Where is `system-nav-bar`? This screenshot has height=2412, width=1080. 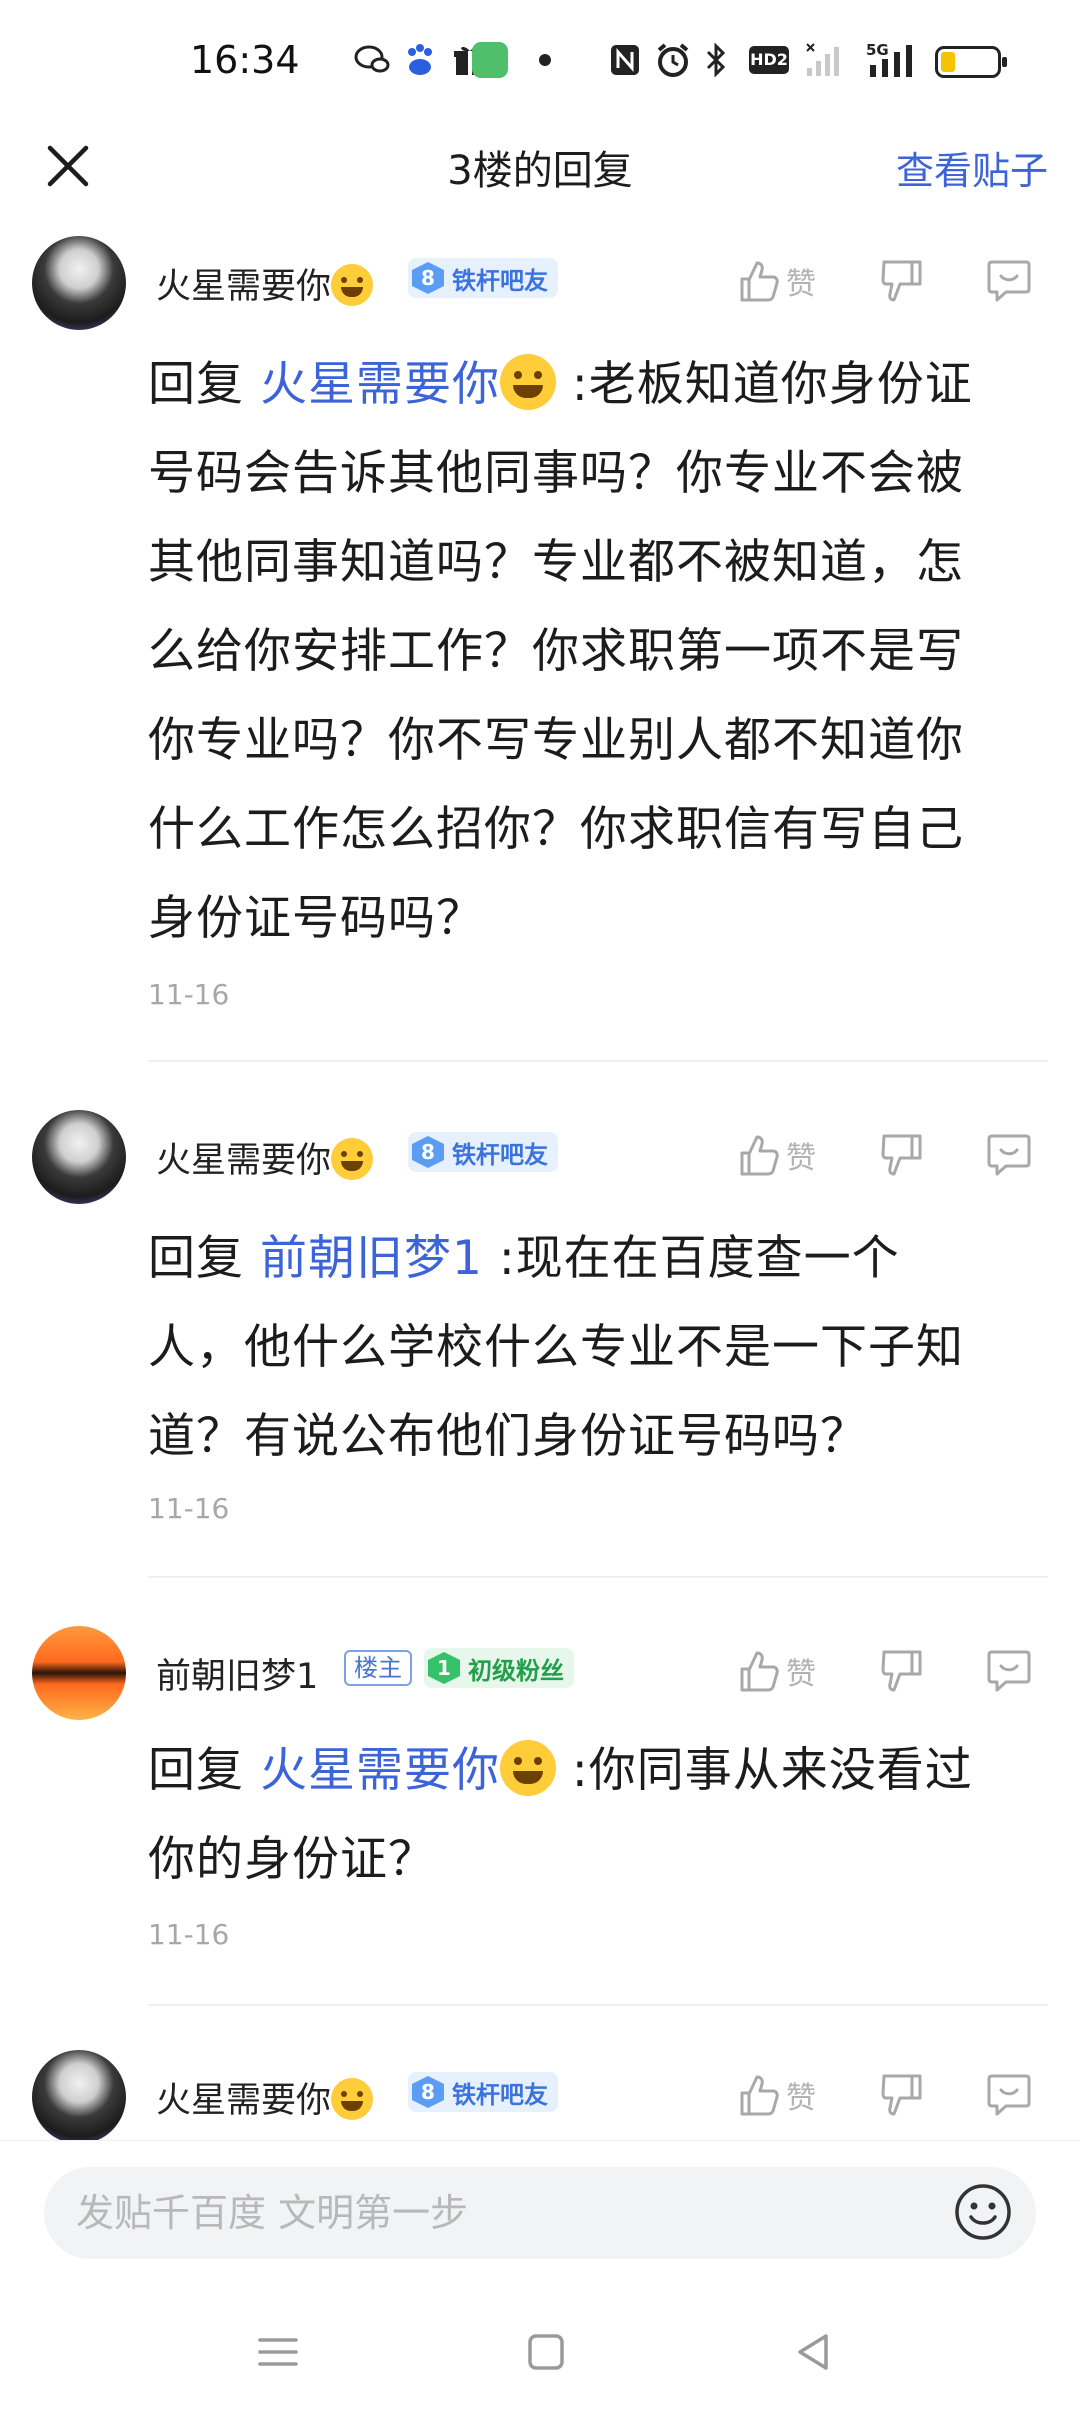 system-nav-bar is located at coordinates (540, 2351).